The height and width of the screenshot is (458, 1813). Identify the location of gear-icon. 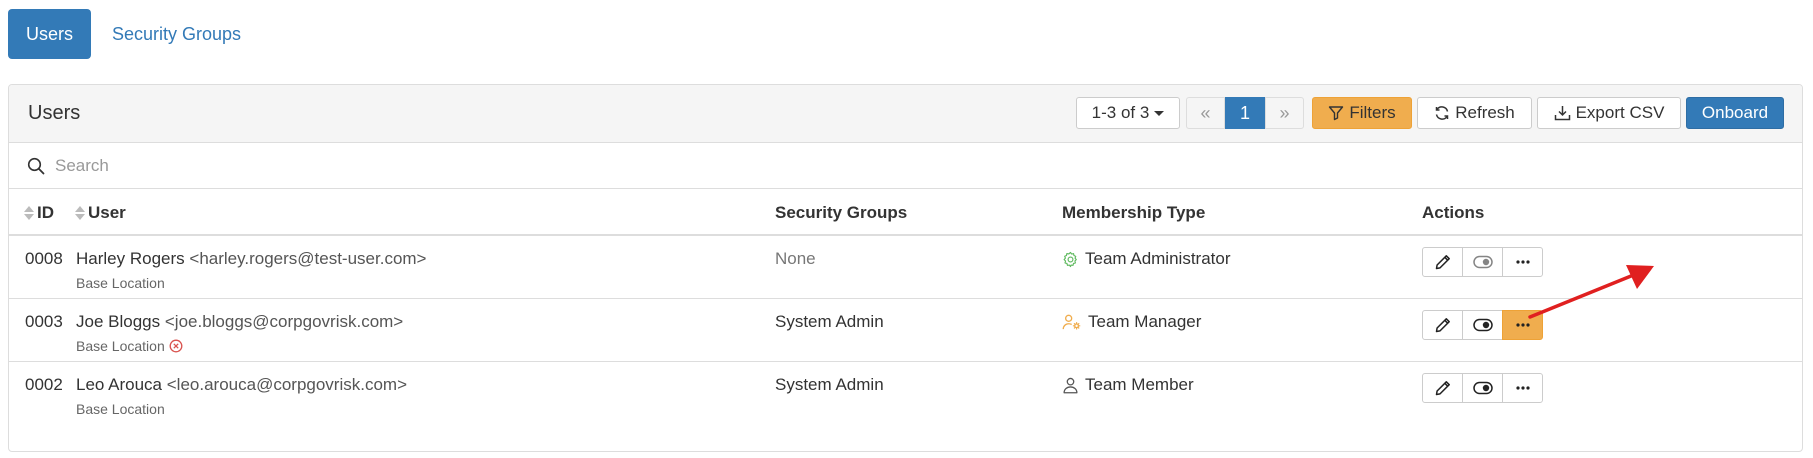
(1070, 259).